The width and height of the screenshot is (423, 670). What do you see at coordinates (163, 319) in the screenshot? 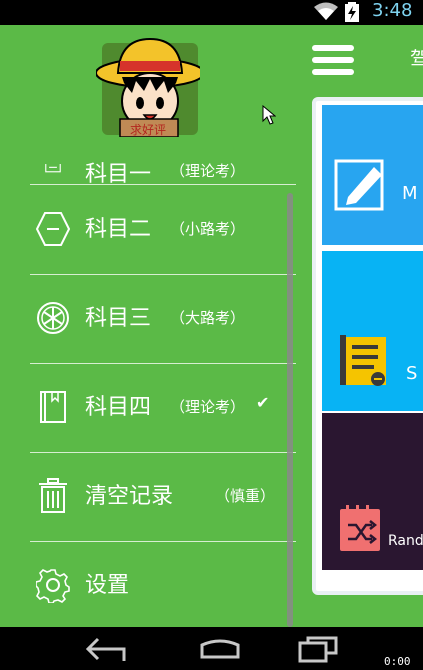
I see `drawer-item-kemu3: 科目三 （大路考）` at bounding box center [163, 319].